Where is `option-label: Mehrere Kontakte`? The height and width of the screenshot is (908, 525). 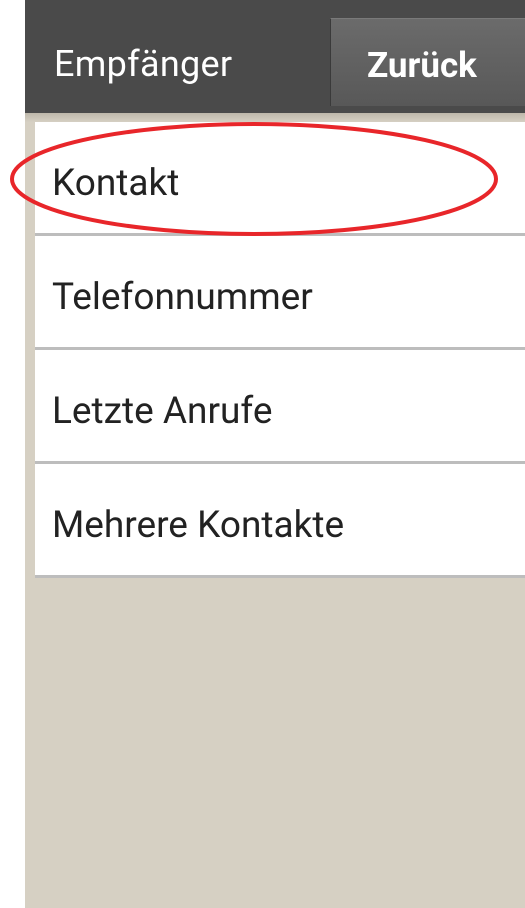 option-label: Mehrere Kontakte is located at coordinates (198, 525).